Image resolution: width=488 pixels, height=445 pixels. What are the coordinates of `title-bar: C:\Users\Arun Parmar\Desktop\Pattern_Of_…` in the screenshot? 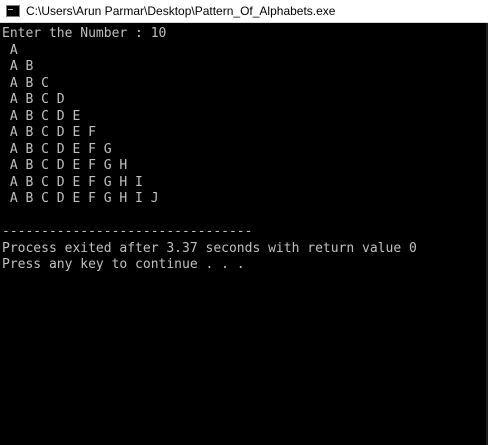 It's located at (244, 11).